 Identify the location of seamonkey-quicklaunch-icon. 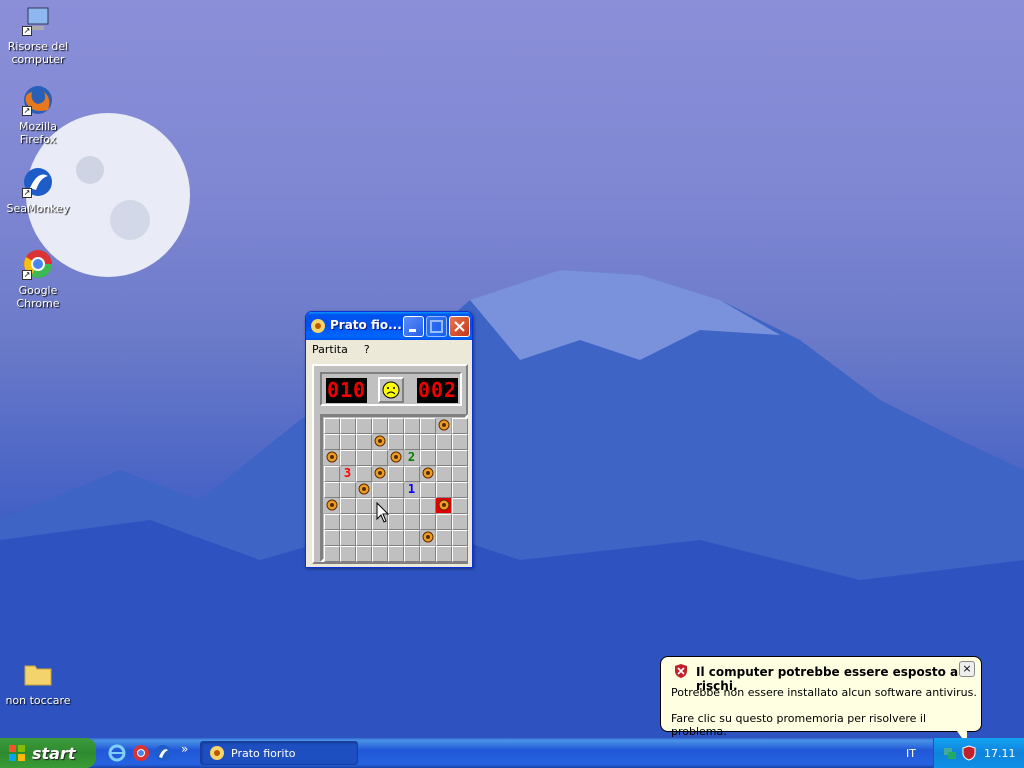
(163, 753).